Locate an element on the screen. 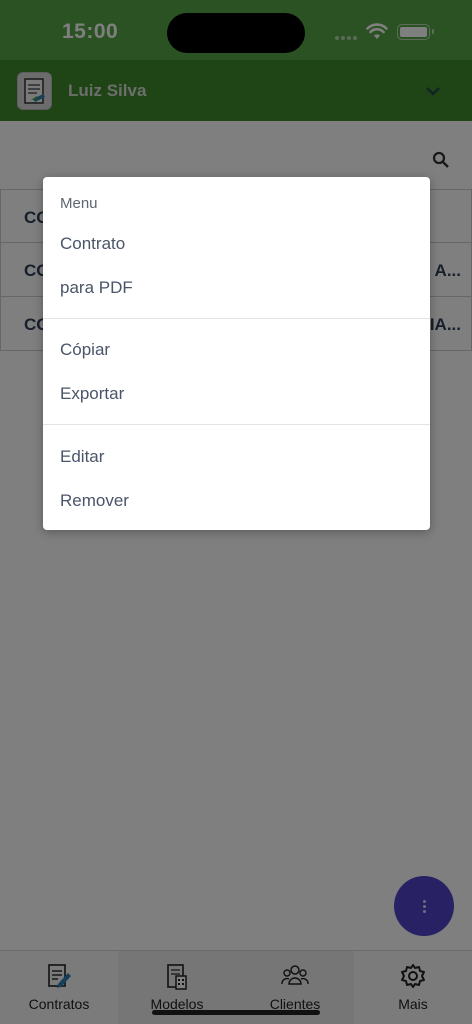  menu-item-contrato: Contrato is located at coordinates (92, 244).